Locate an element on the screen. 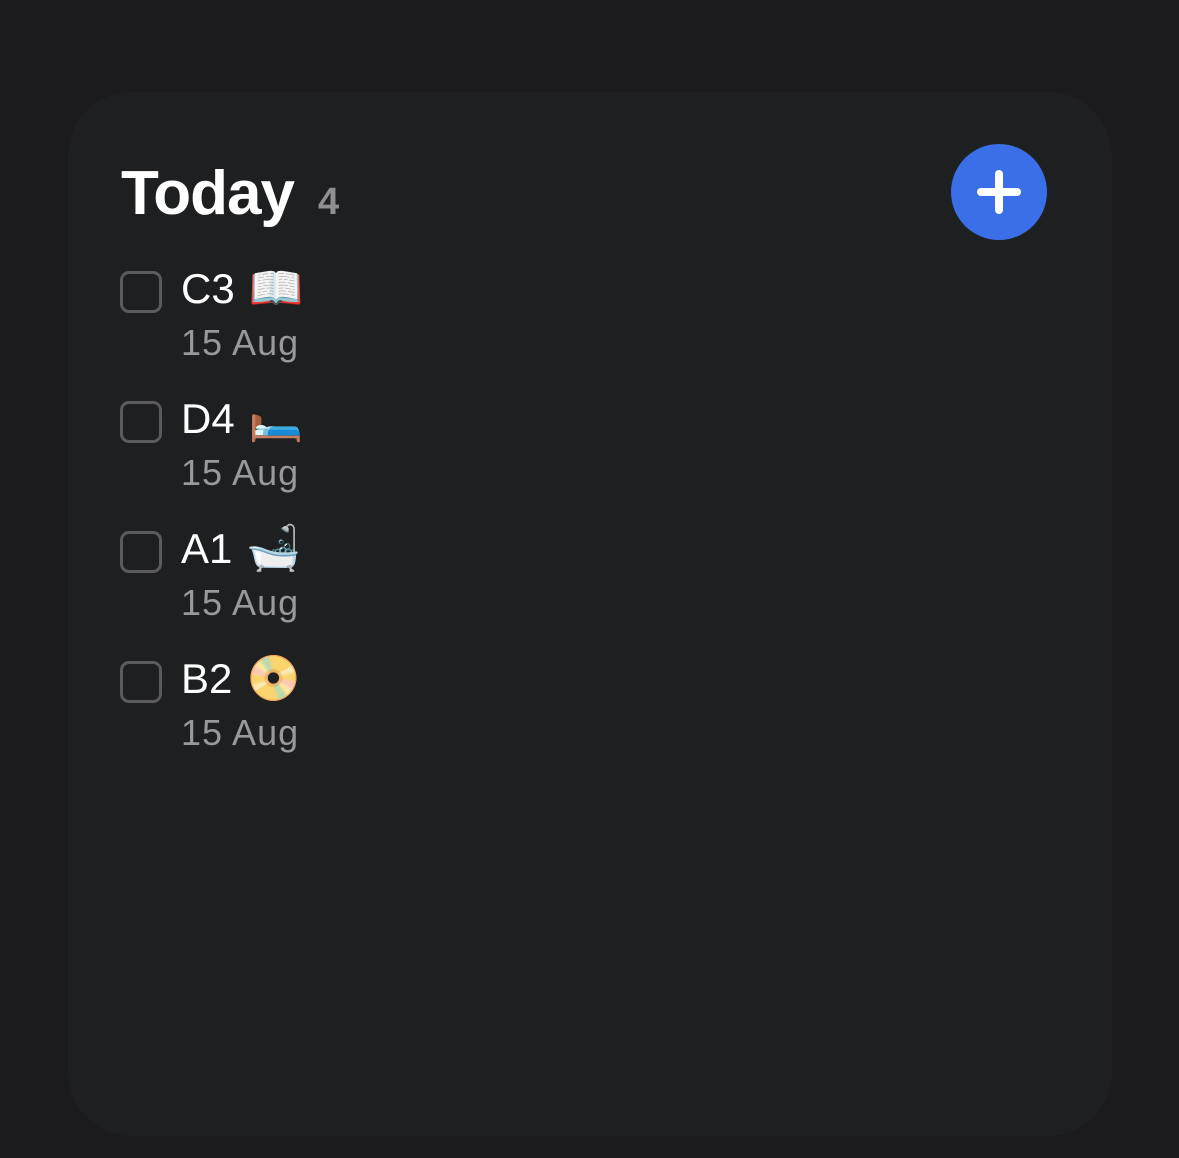 Image resolution: width=1179 pixels, height=1158 pixels. task-title: A1 🛁 is located at coordinates (241, 549).